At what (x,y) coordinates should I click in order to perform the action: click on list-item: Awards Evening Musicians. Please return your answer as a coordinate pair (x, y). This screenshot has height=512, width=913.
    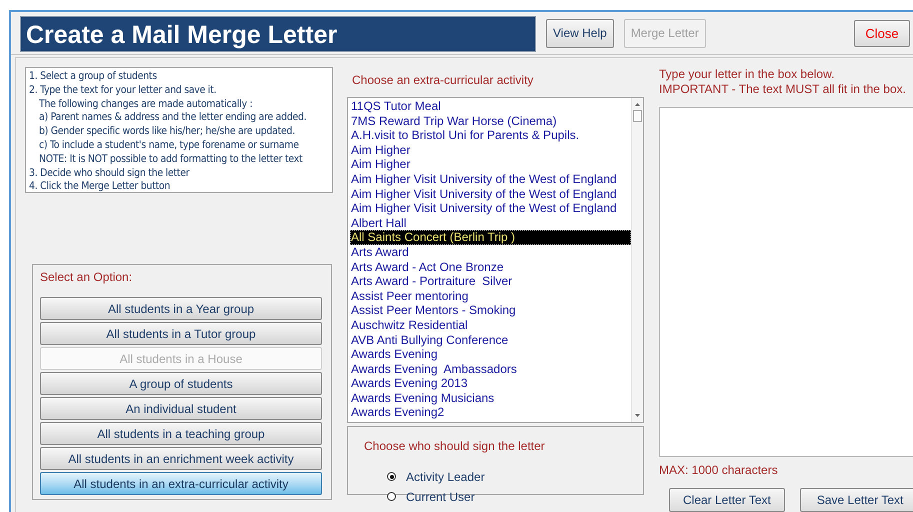
    Looking at the image, I should click on (490, 398).